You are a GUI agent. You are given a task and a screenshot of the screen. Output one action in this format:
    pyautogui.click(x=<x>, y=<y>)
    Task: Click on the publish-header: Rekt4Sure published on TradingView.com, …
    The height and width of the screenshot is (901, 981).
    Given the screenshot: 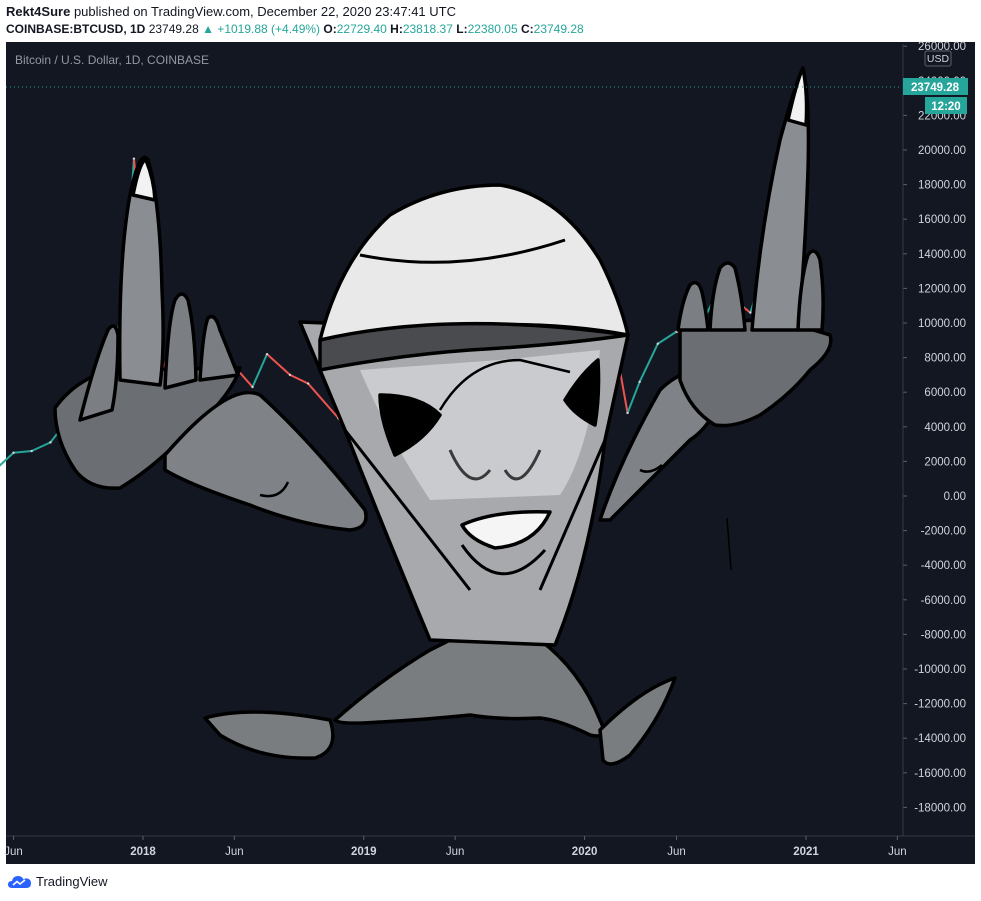 What is the action you would take?
    pyautogui.click(x=490, y=21)
    